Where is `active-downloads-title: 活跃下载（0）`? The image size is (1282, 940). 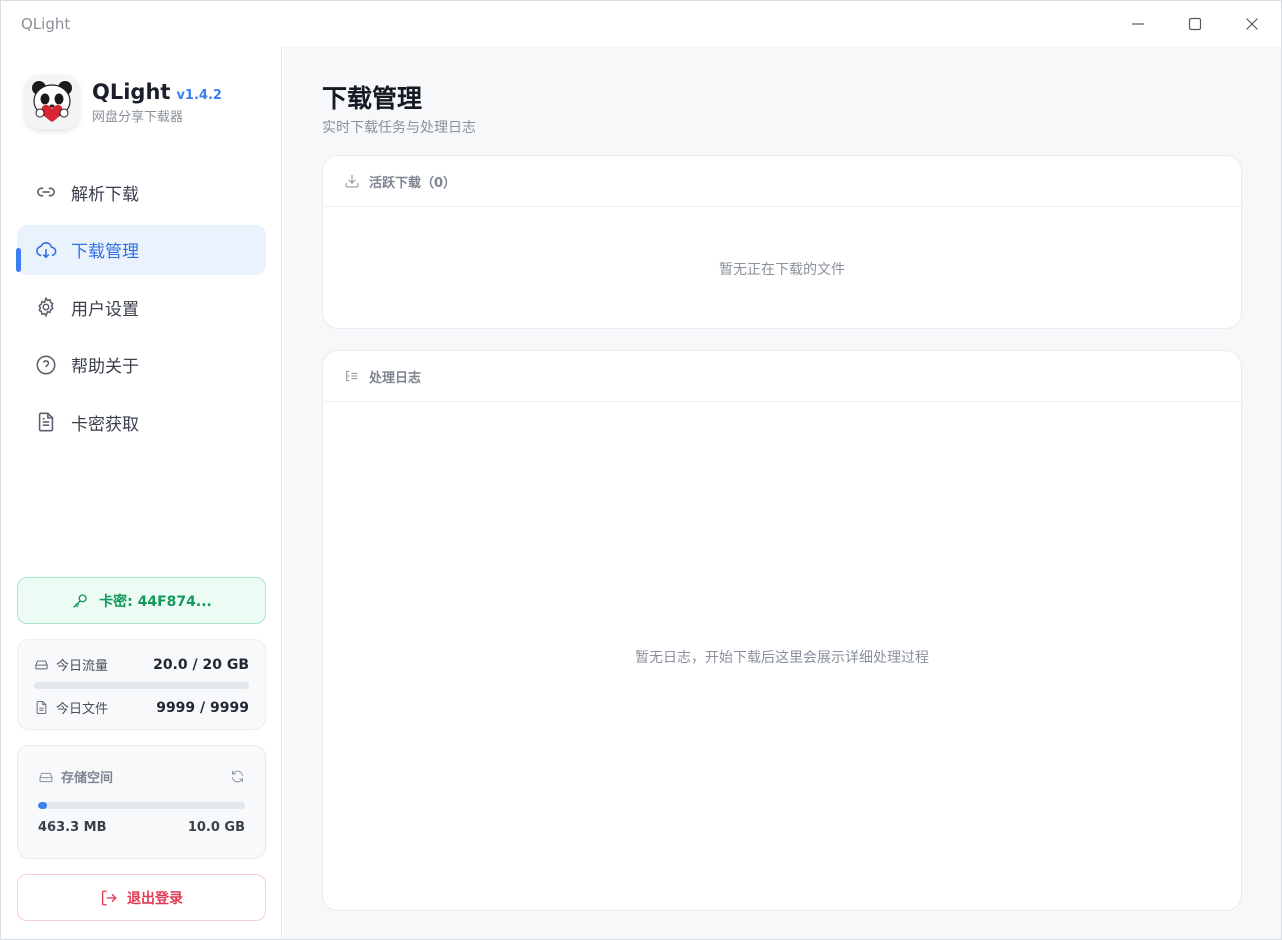 active-downloads-title: 活跃下载（0） is located at coordinates (413, 183).